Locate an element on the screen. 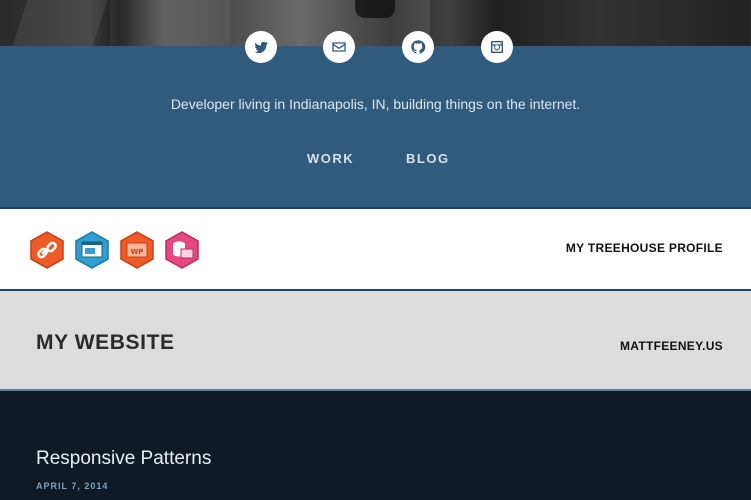 The height and width of the screenshot is (500, 751). hero-photo-detail is located at coordinates (375, 9).